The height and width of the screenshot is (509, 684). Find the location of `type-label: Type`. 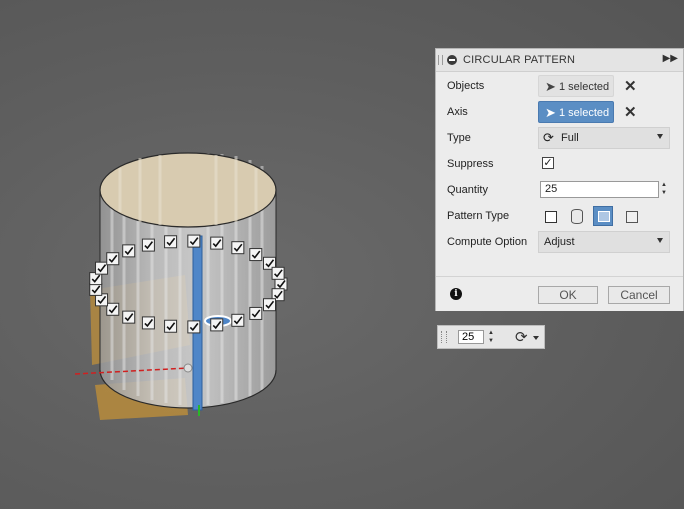

type-label: Type is located at coordinates (459, 138).